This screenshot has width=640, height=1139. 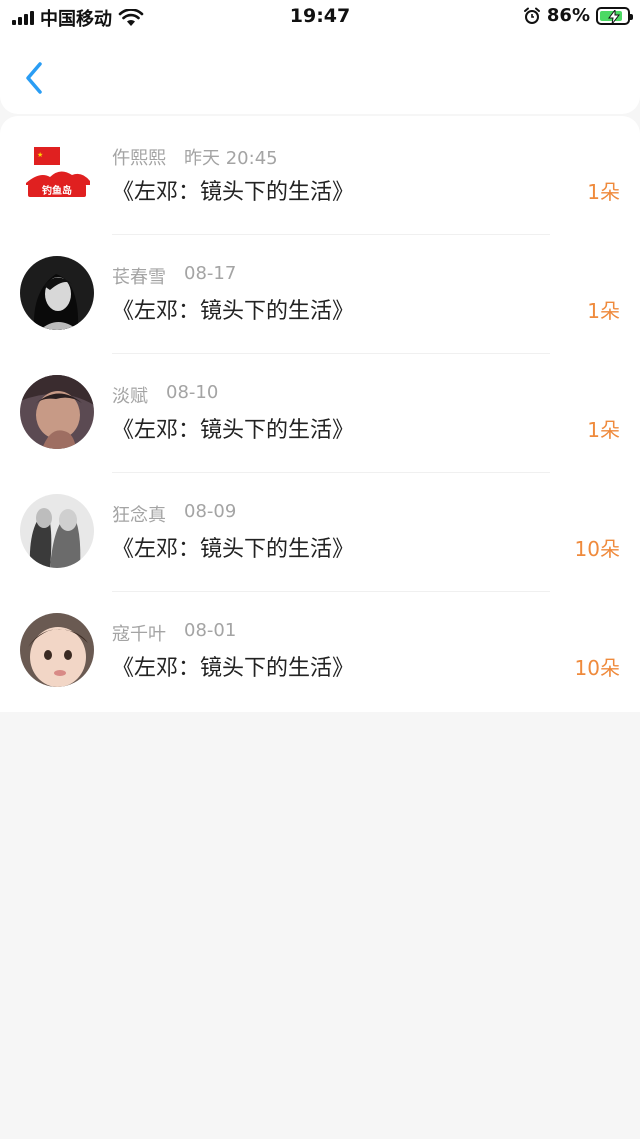 What do you see at coordinates (130, 396) in the screenshot?
I see `user-name: 淡赋` at bounding box center [130, 396].